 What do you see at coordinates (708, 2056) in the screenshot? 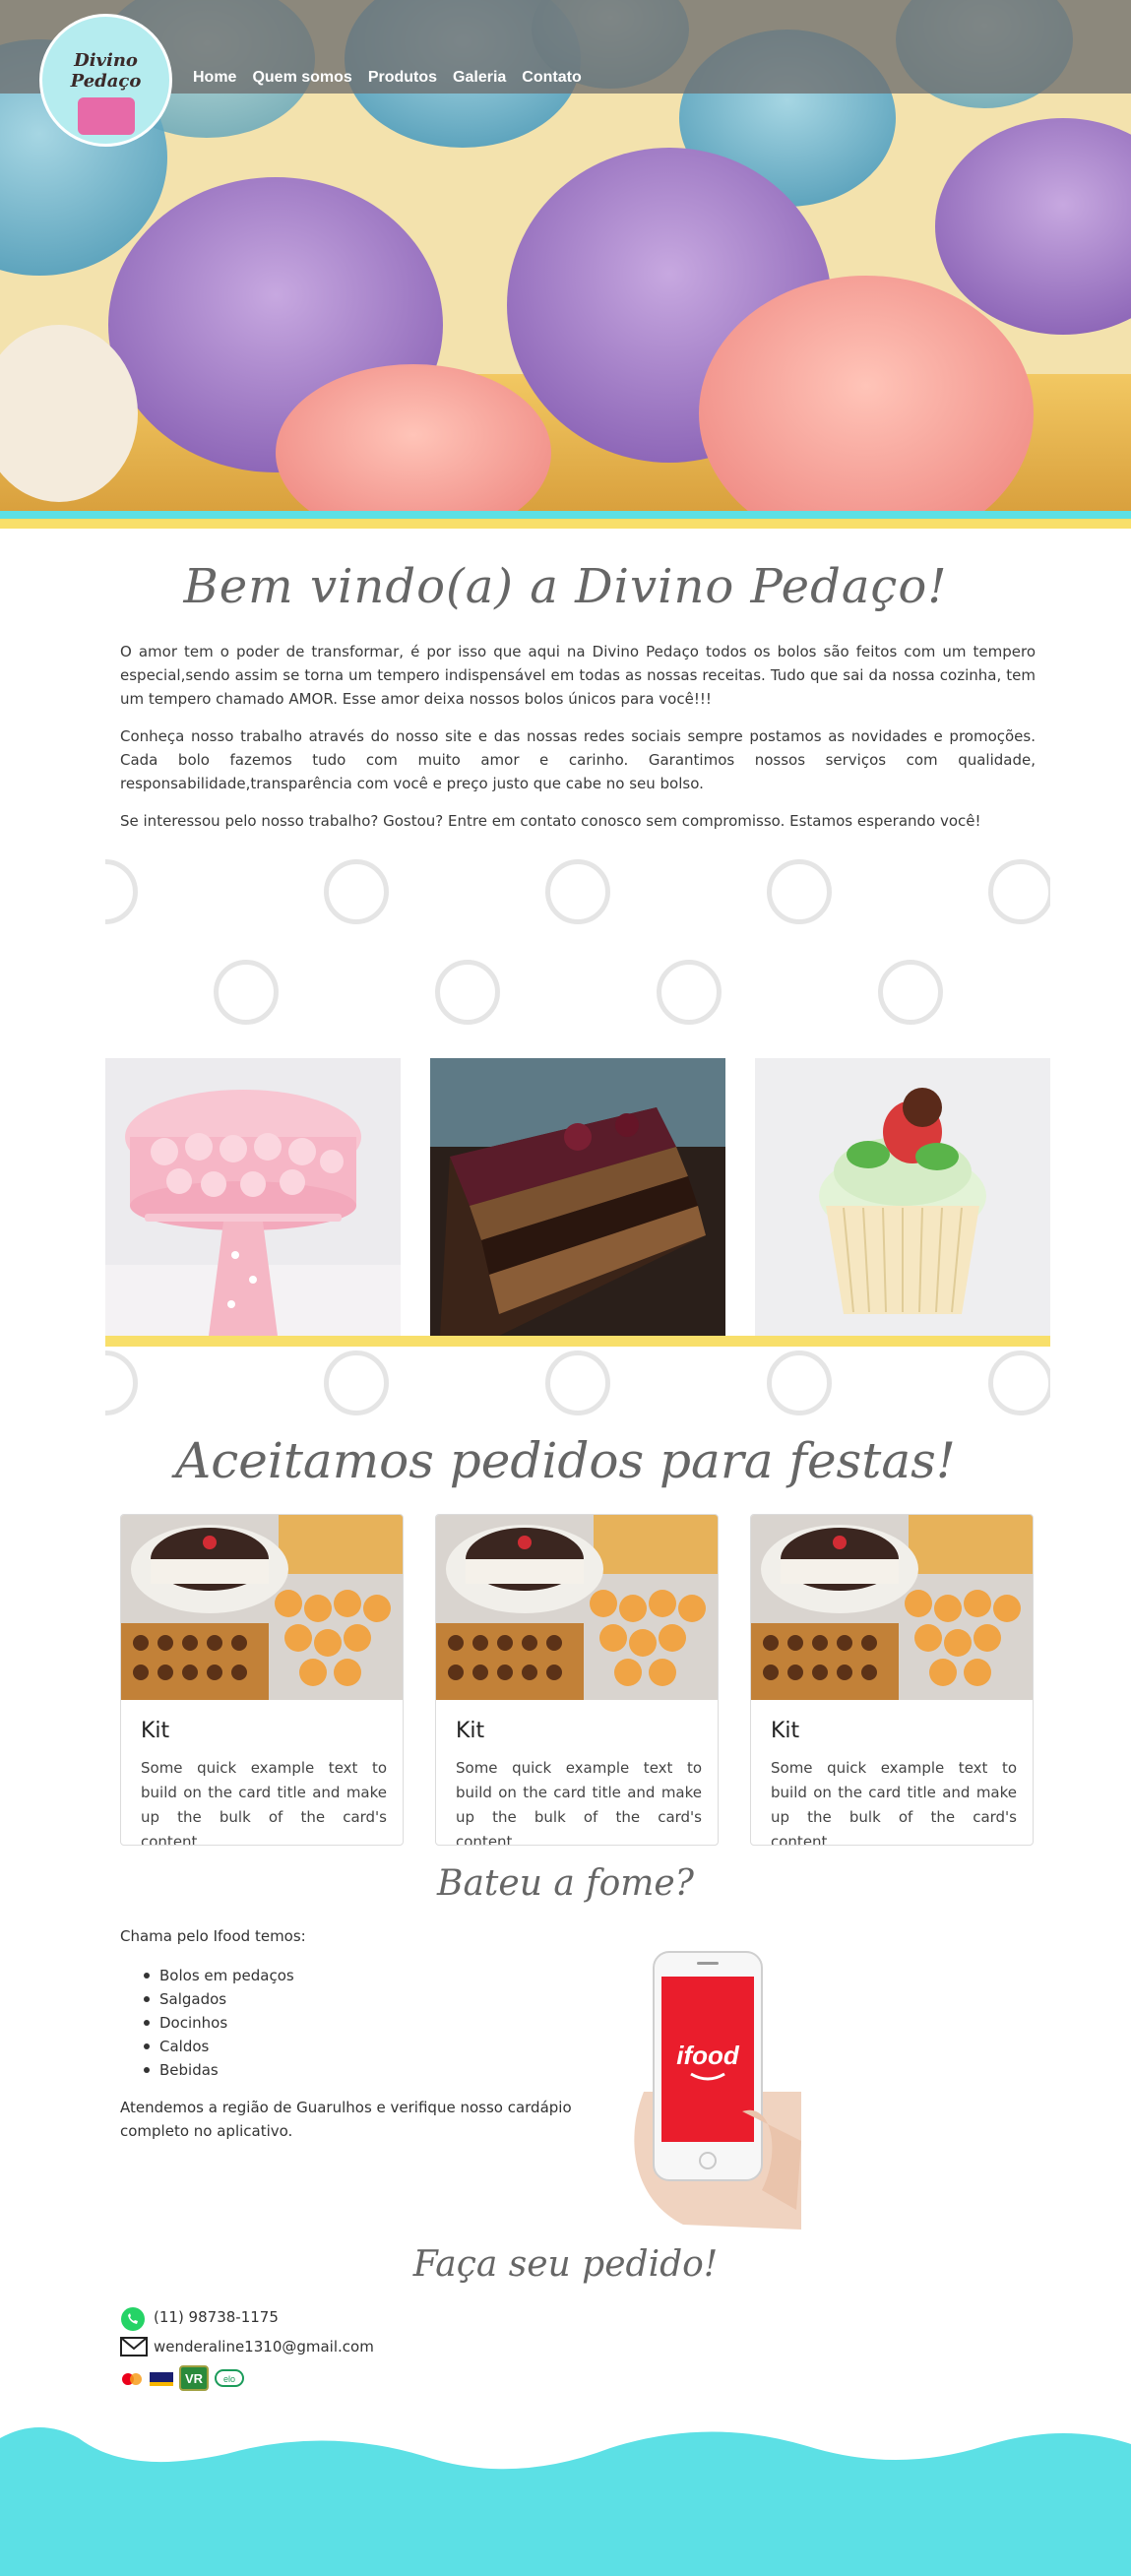
I see `ifood-logo-text: ifood` at bounding box center [708, 2056].